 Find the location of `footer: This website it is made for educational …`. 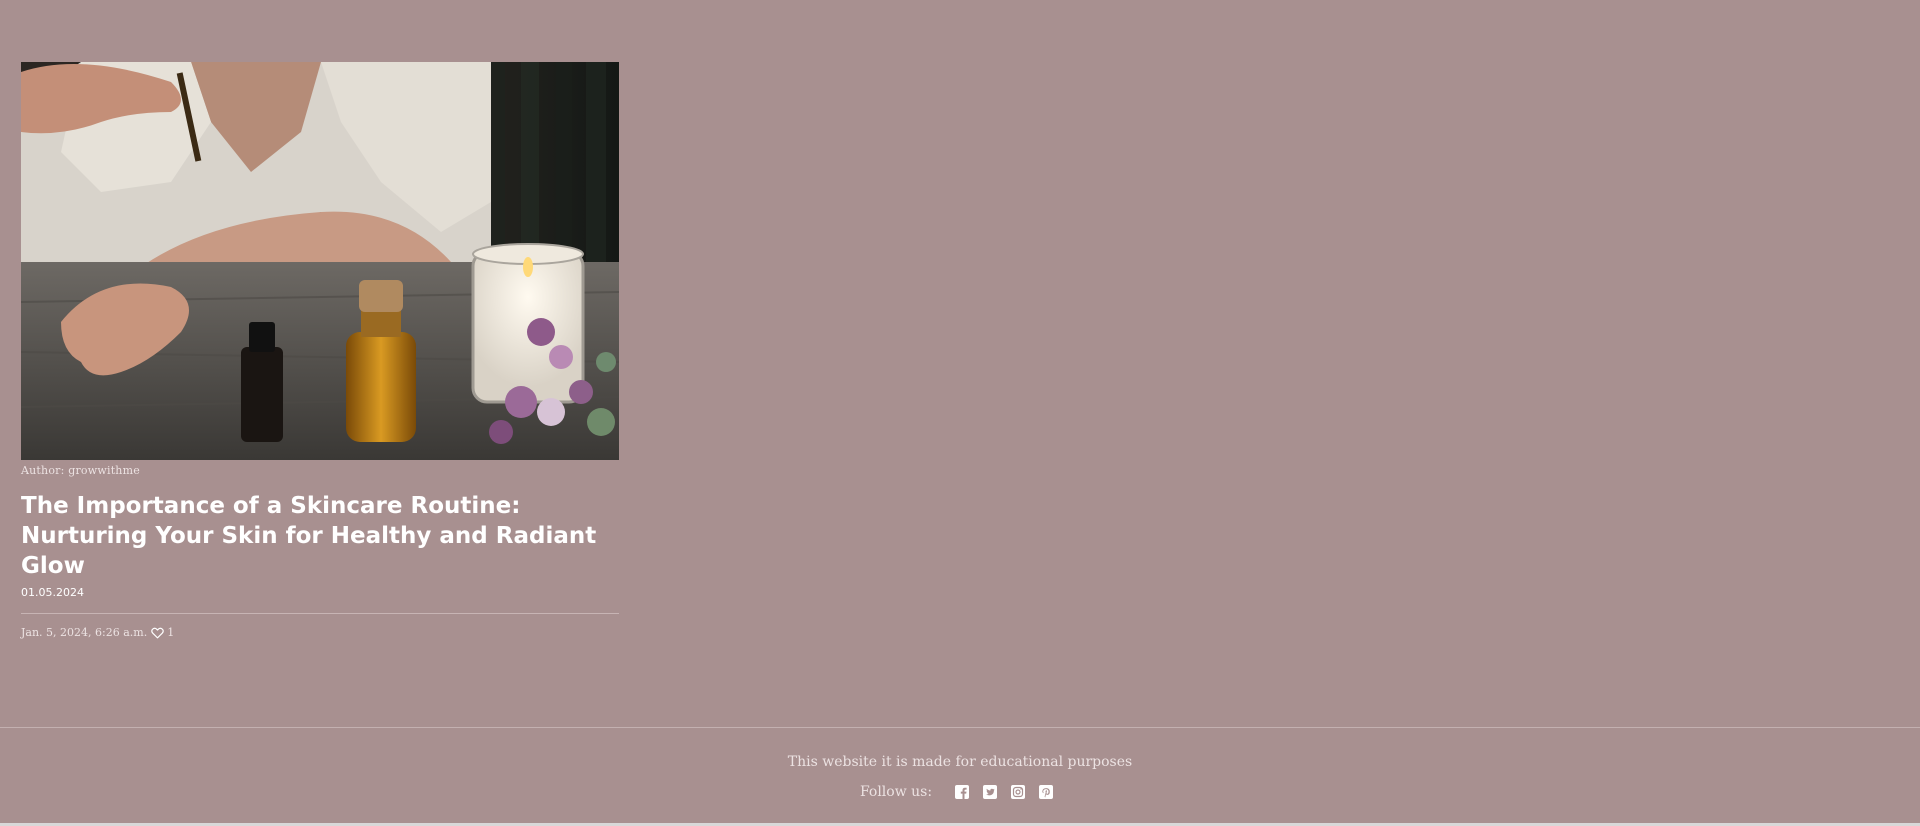

footer: This website it is made for educational … is located at coordinates (960, 775).